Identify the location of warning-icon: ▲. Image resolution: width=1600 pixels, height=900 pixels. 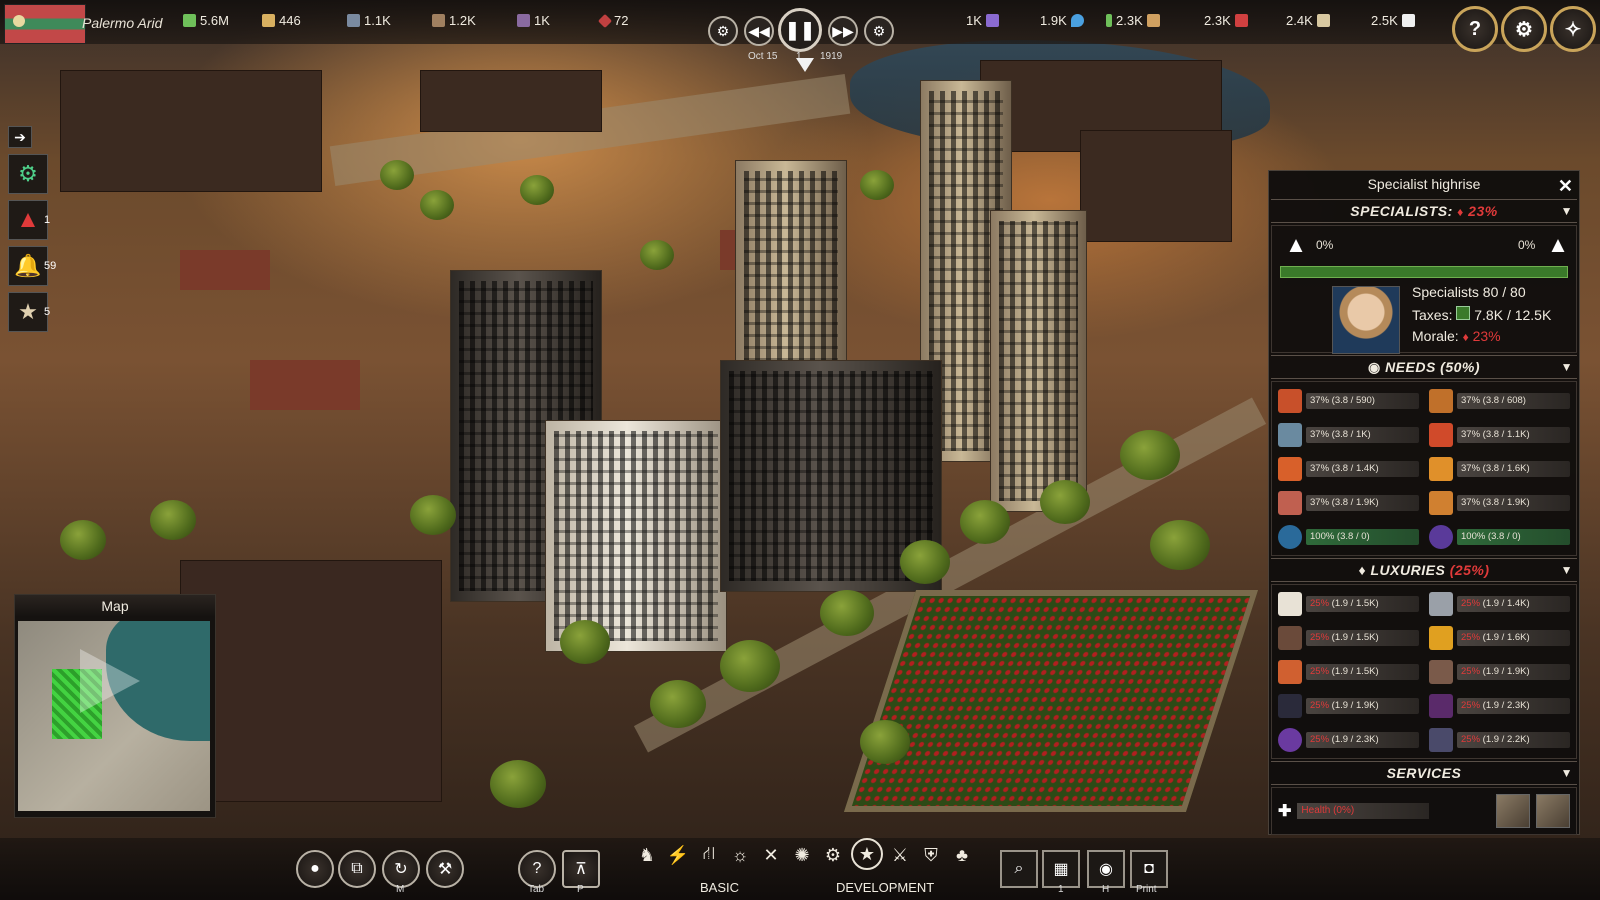
(28, 220).